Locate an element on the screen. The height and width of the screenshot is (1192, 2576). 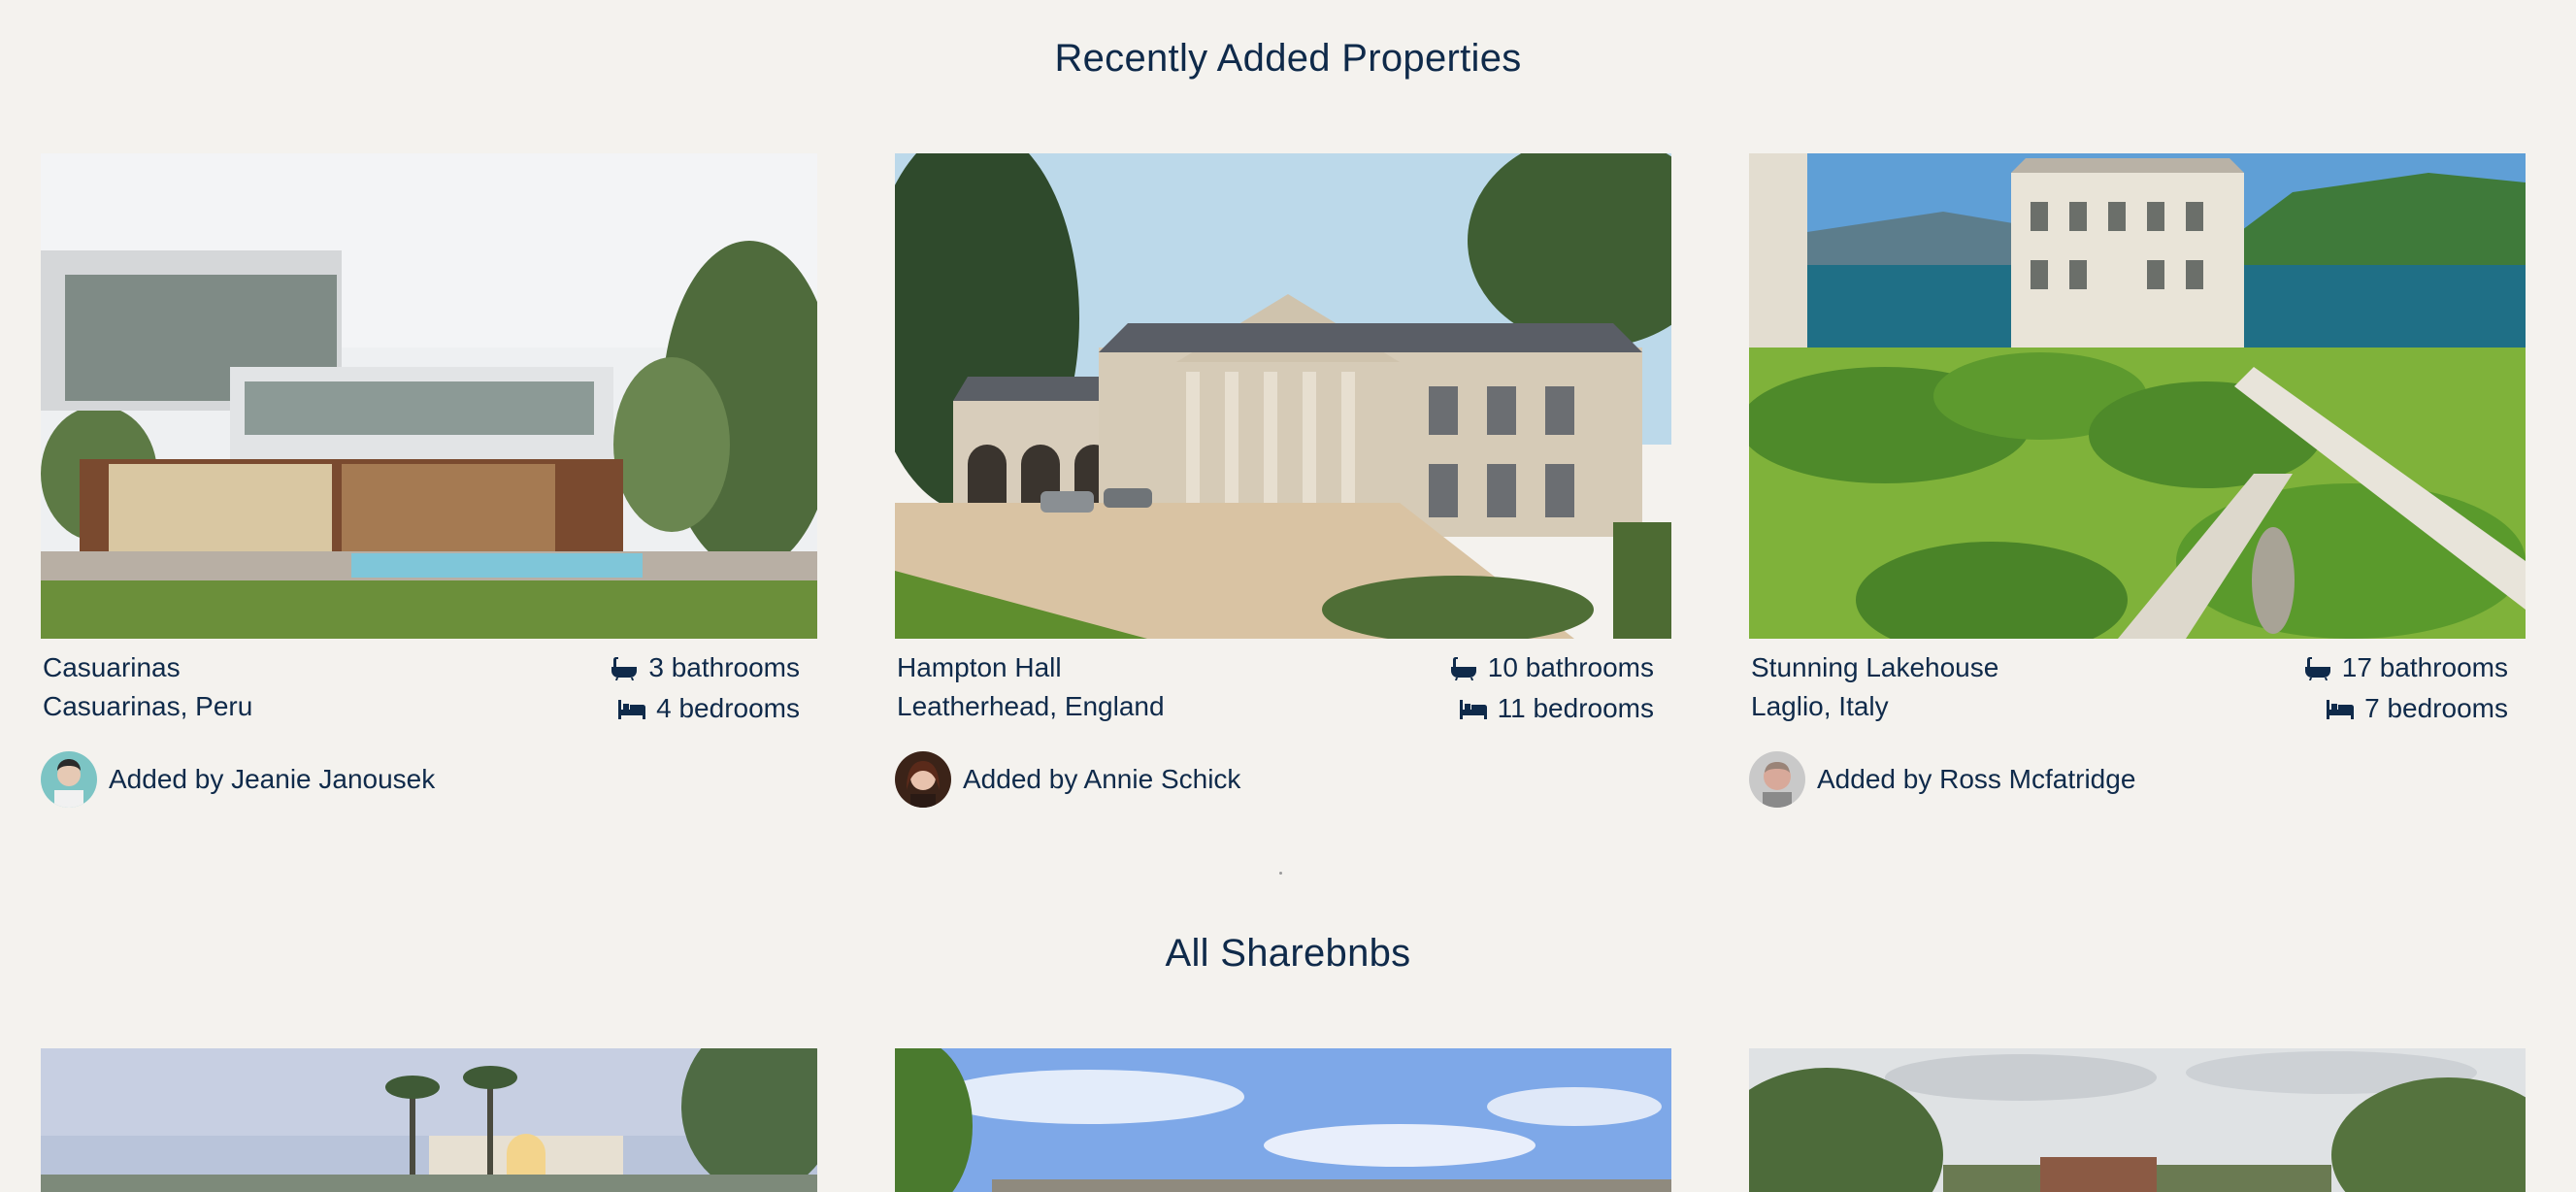
added-by-label: Added by Ross Mcfatridge is located at coordinates (1977, 779).